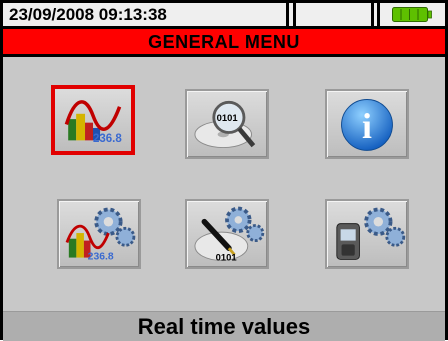 Image resolution: width=448 pixels, height=341 pixels. I want to click on selected-item-label-bar: Real time values, so click(224, 326).